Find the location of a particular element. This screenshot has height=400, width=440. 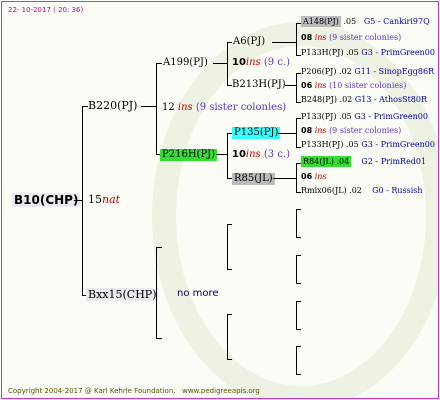

gen4-row-7: P133(PJ) .05 G3 - PrimGreen00 is located at coordinates (364, 117).